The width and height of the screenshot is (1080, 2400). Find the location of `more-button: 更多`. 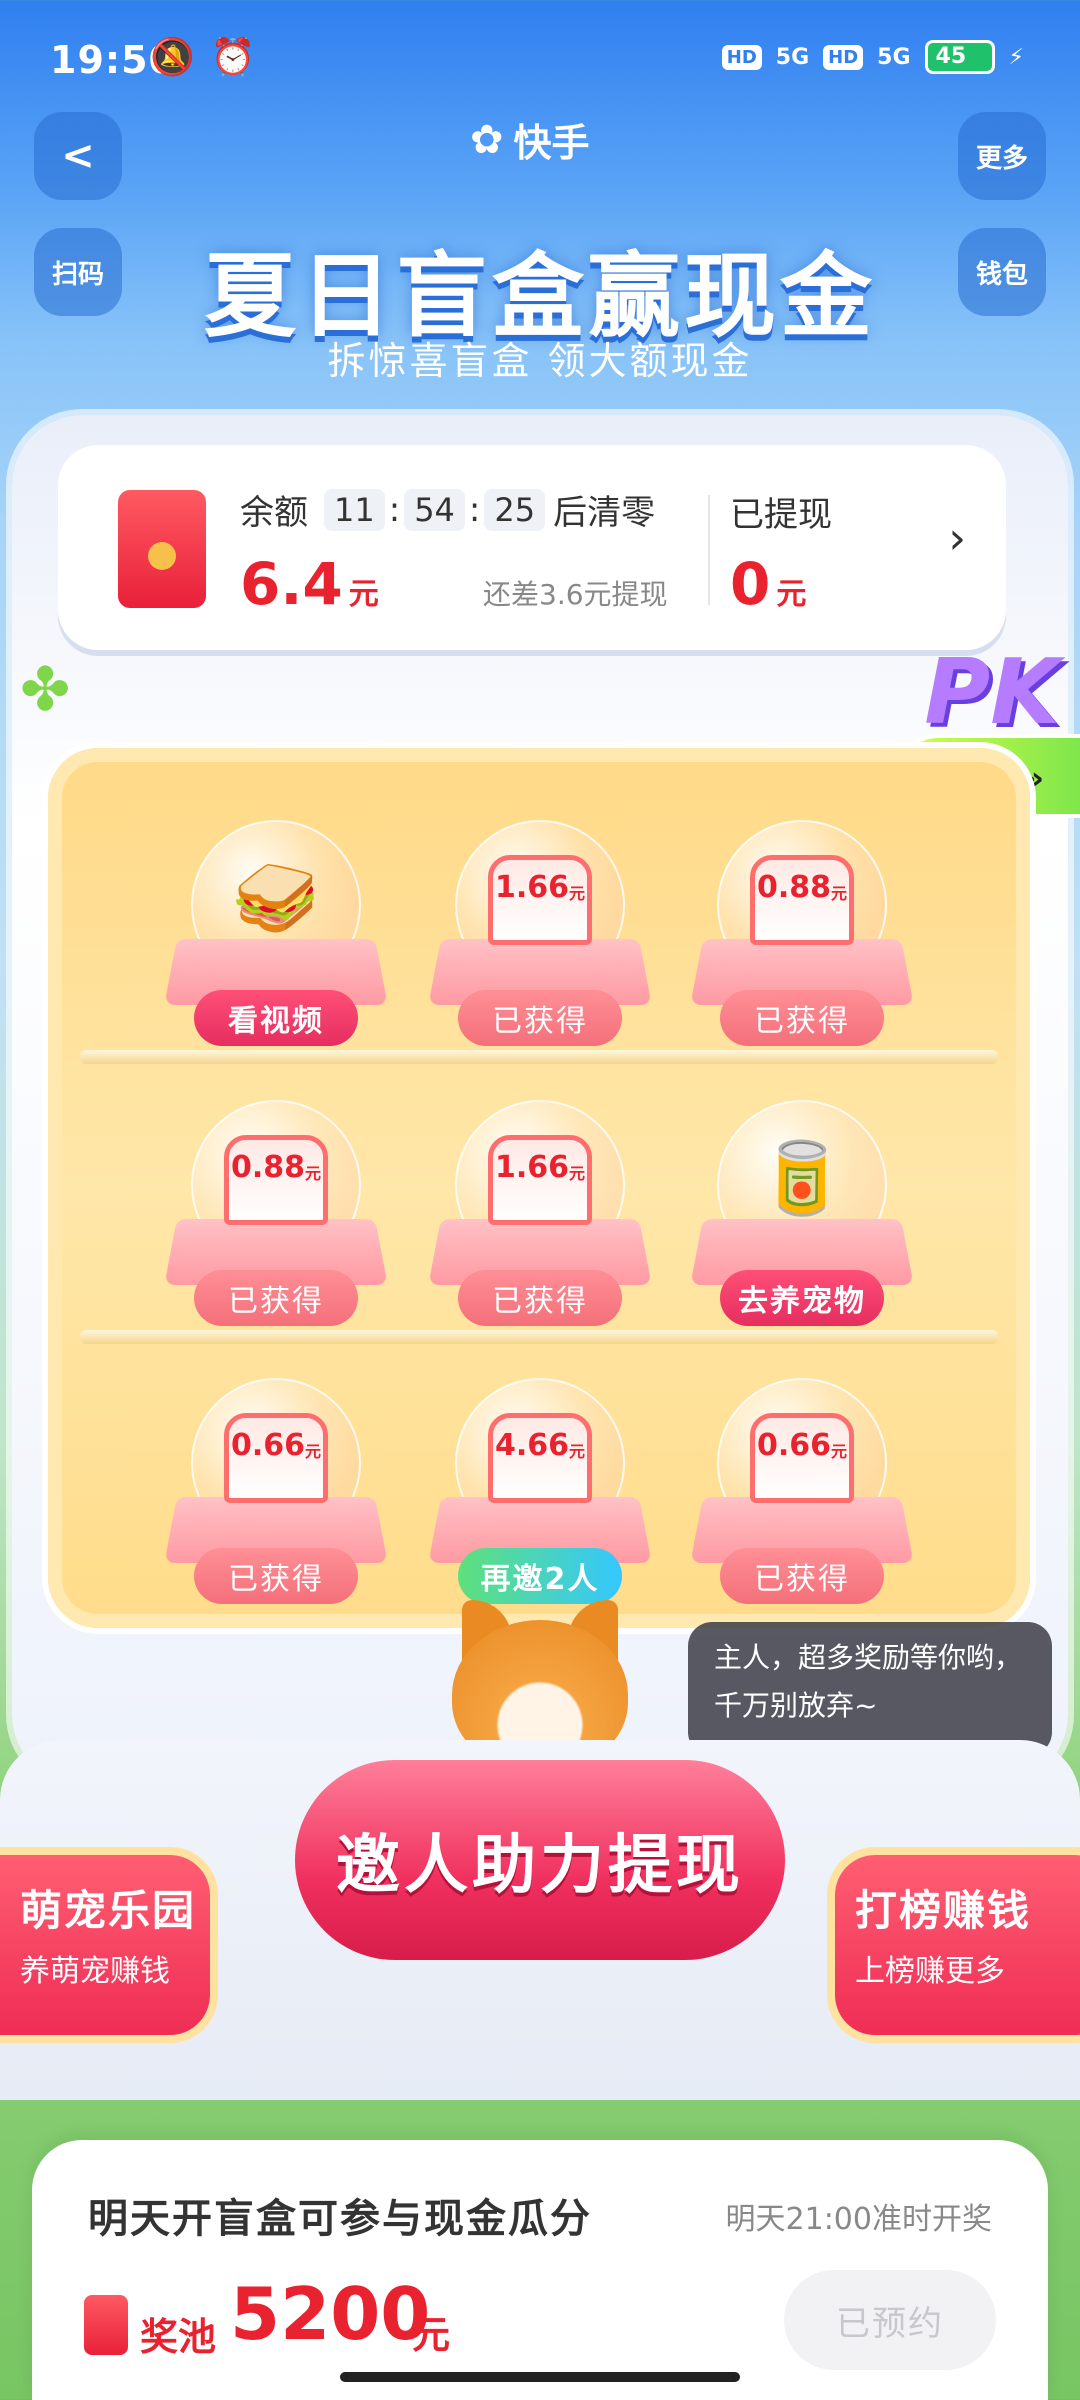

more-button: 更多 is located at coordinates (1002, 156).